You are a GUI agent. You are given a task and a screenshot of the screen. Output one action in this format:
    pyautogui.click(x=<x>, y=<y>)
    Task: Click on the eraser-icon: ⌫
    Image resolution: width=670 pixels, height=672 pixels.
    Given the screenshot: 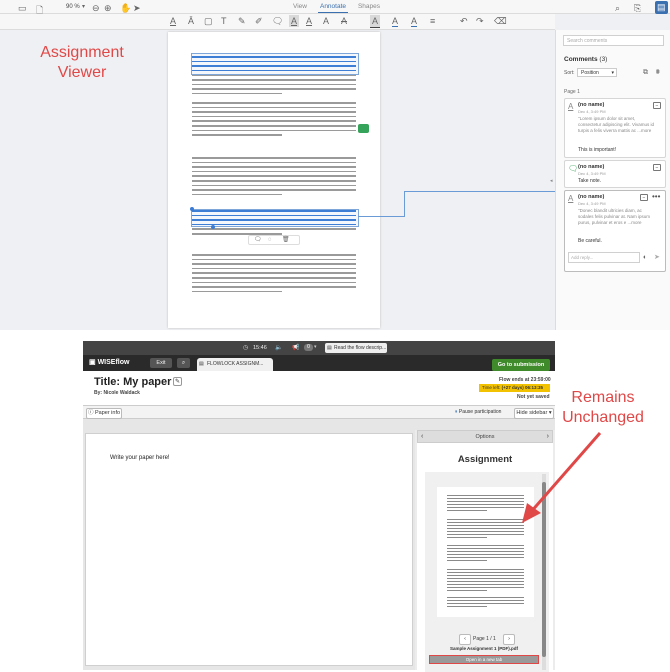 What is the action you would take?
    pyautogui.click(x=500, y=21)
    